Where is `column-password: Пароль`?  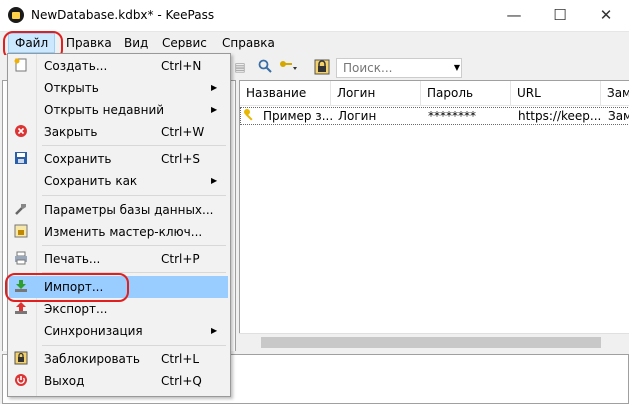
column-password: Пароль is located at coordinates (466, 93).